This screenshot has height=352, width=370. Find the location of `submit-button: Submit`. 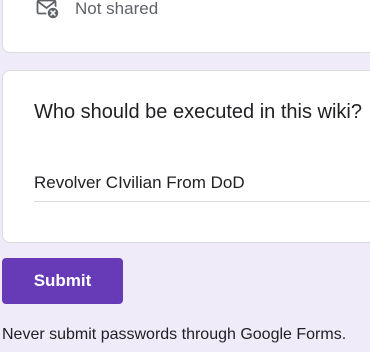

submit-button: Submit is located at coordinates (62, 281).